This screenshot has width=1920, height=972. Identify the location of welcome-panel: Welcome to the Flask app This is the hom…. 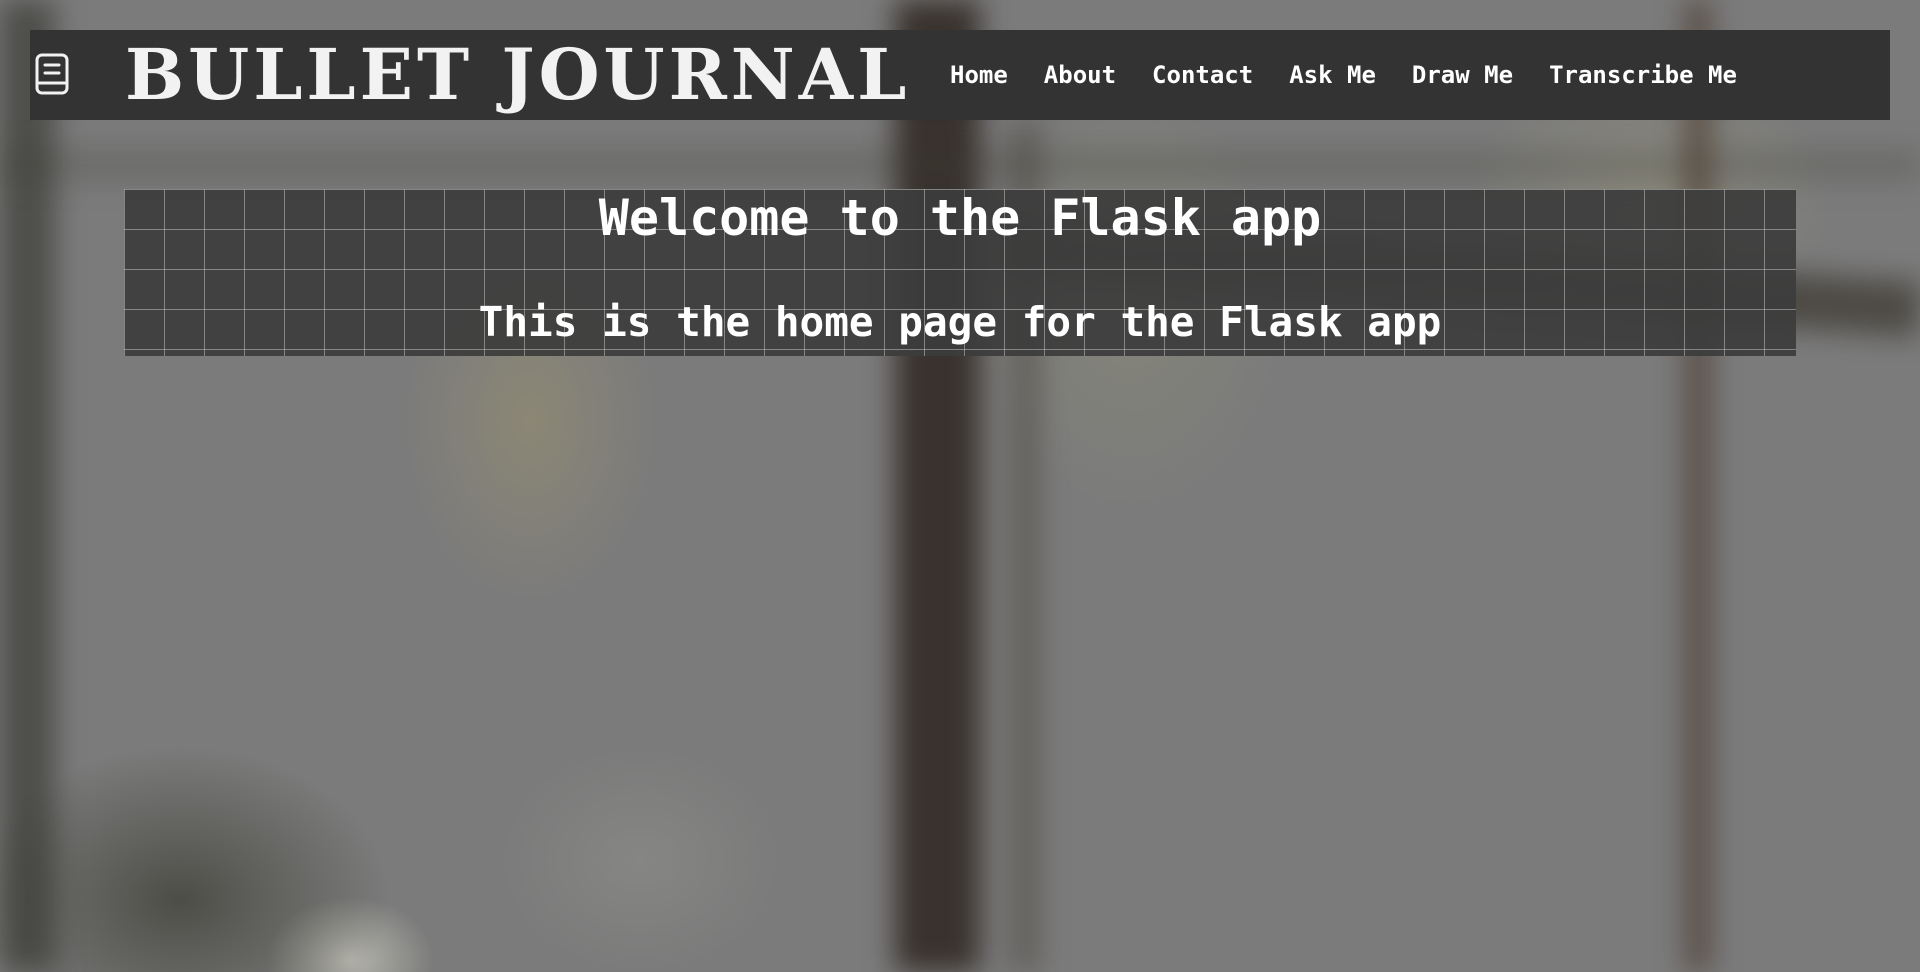
(960, 272).